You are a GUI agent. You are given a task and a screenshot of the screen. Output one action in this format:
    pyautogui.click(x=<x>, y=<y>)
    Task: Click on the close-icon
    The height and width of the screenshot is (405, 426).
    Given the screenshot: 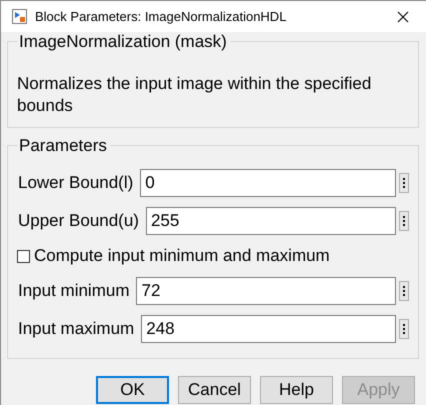 What is the action you would take?
    pyautogui.click(x=403, y=16)
    